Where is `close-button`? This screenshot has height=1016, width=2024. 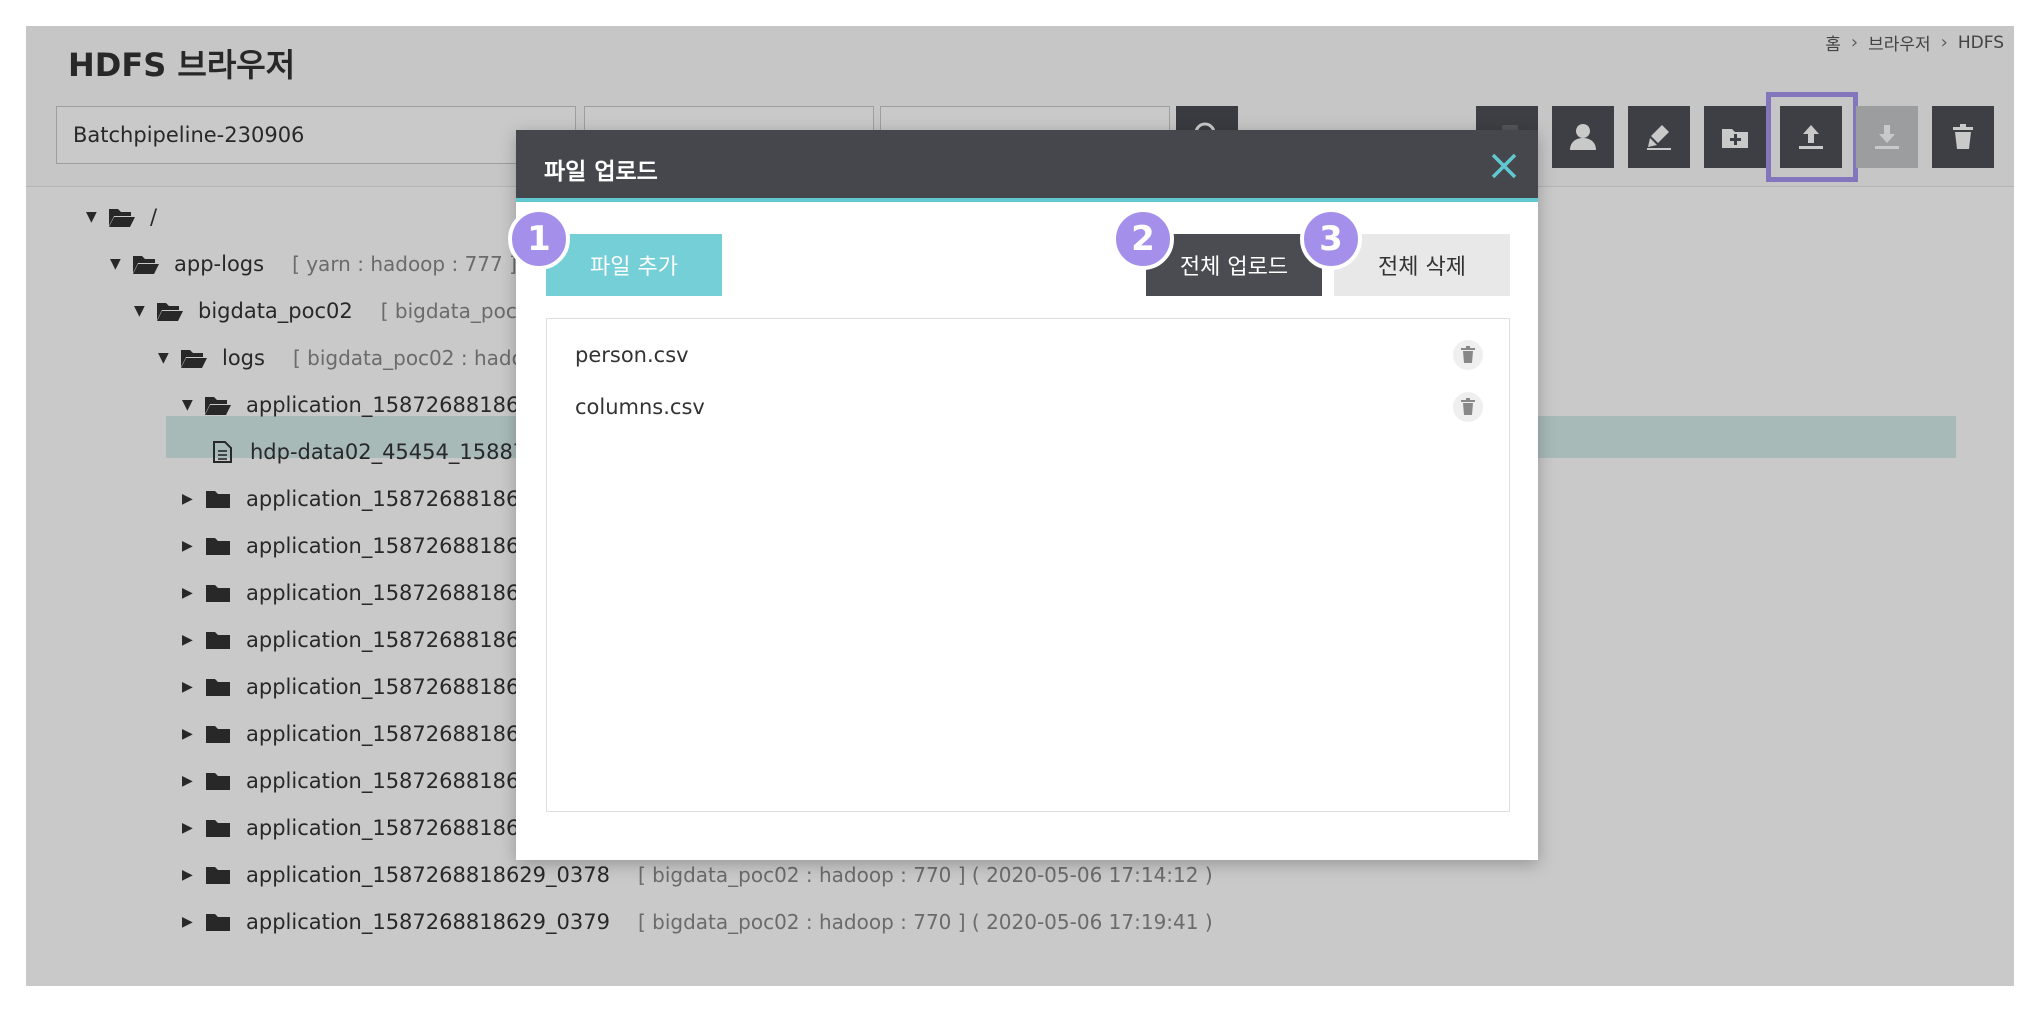
close-button is located at coordinates (1504, 166).